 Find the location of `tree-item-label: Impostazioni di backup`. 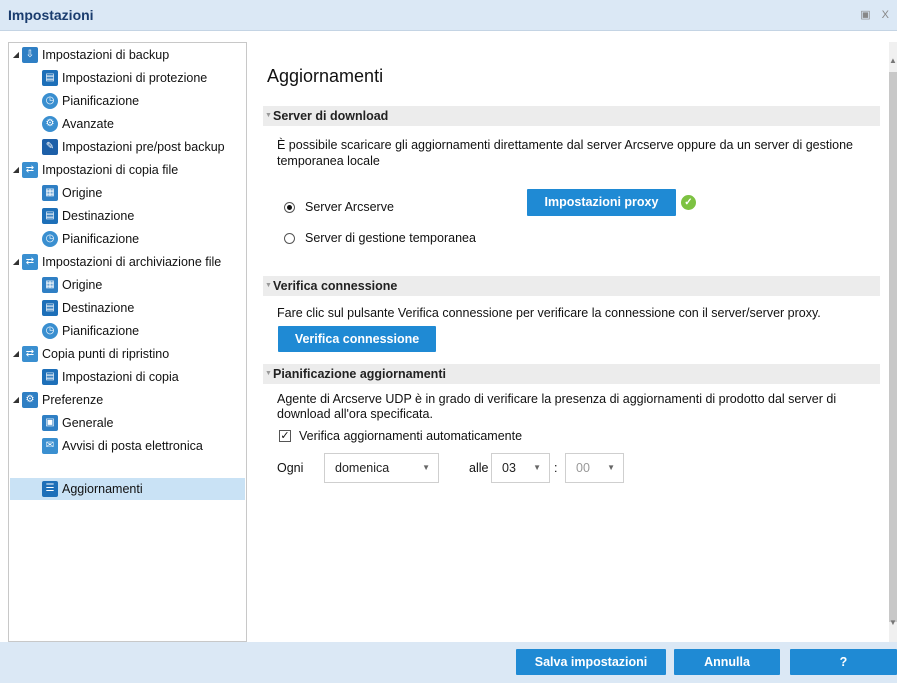

tree-item-label: Impostazioni di backup is located at coordinates (106, 55).